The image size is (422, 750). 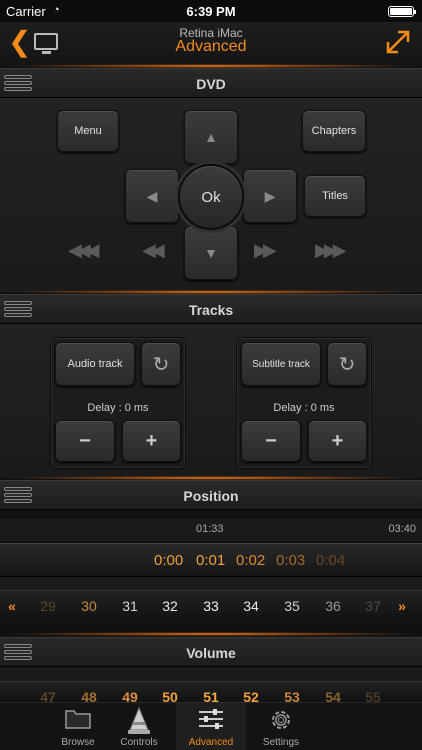 What do you see at coordinates (291, 560) in the screenshot?
I see `time-offset: 0:03` at bounding box center [291, 560].